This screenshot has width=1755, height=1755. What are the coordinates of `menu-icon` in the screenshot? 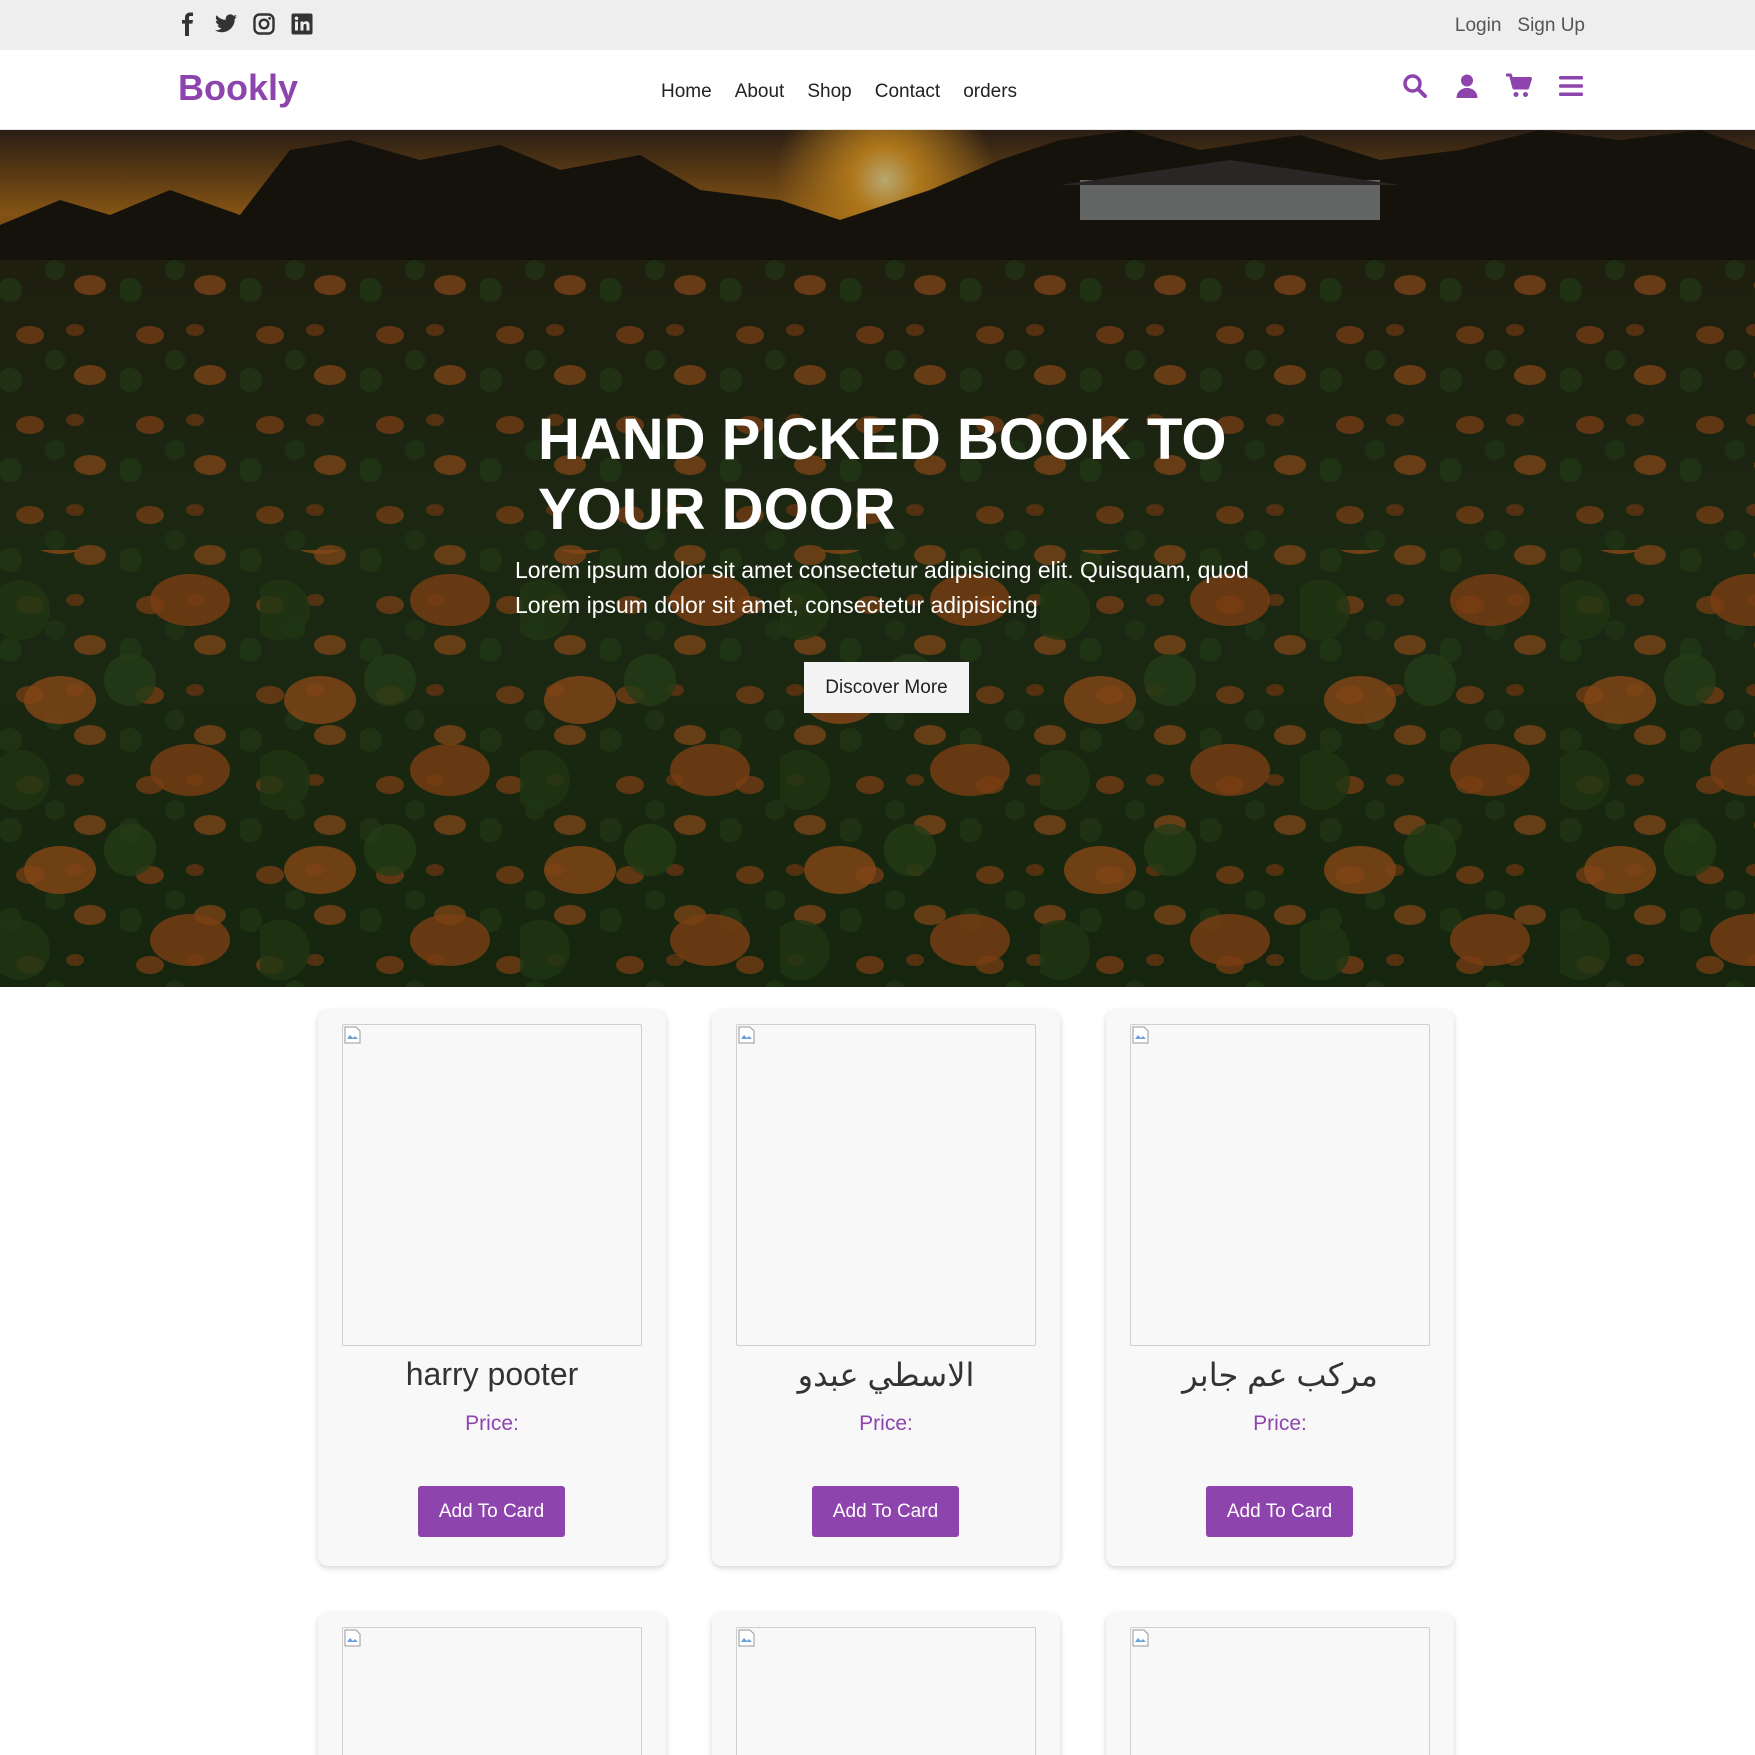 It's located at (1571, 86).